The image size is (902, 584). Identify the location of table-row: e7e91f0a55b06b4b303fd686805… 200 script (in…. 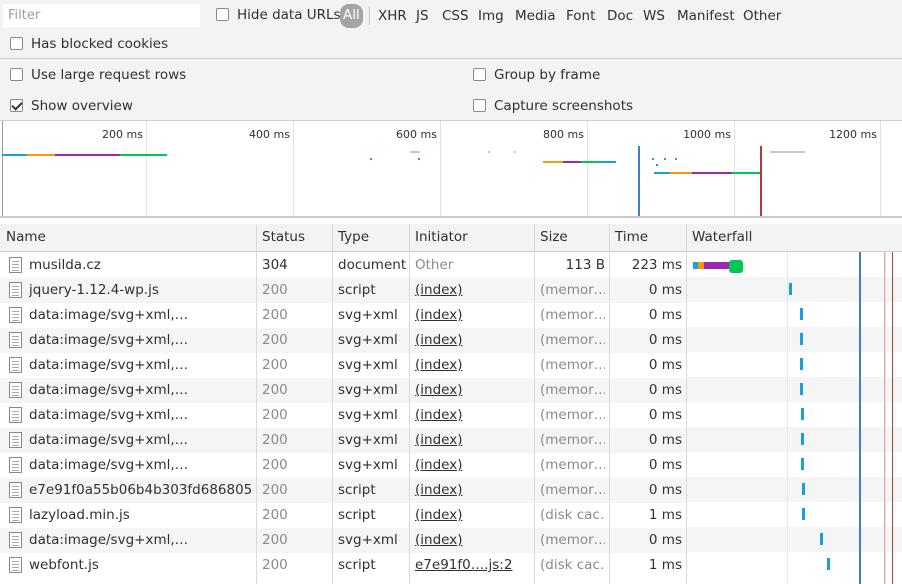
(343, 490).